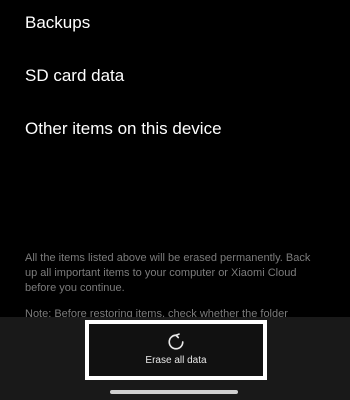 The image size is (350, 400). What do you see at coordinates (123, 128) in the screenshot?
I see `list-item-other-items: Other items on this device` at bounding box center [123, 128].